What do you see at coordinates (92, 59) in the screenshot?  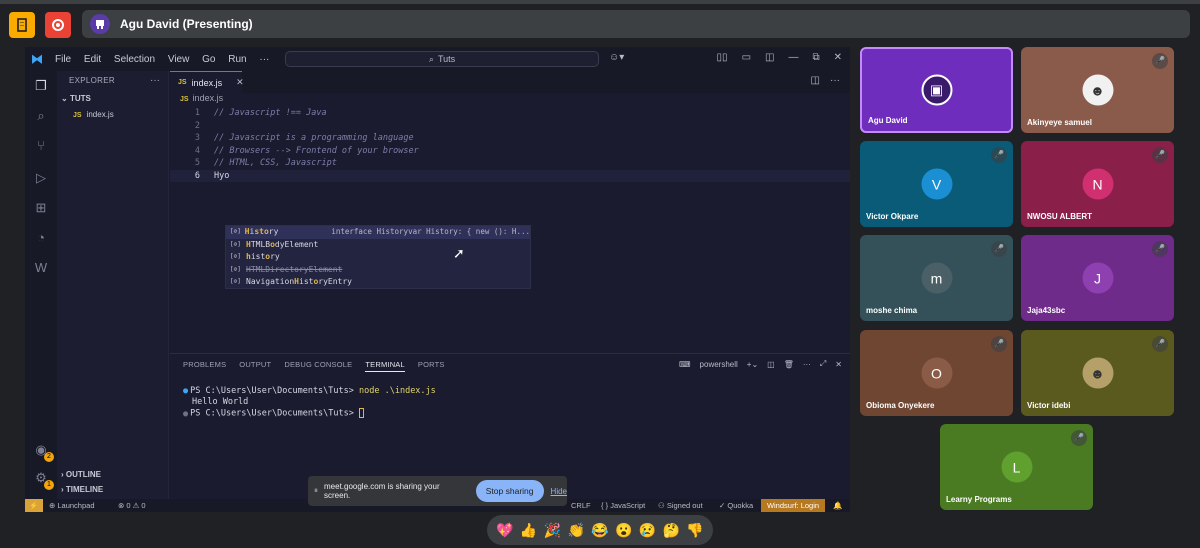 I see `menu-edit: Edit` at bounding box center [92, 59].